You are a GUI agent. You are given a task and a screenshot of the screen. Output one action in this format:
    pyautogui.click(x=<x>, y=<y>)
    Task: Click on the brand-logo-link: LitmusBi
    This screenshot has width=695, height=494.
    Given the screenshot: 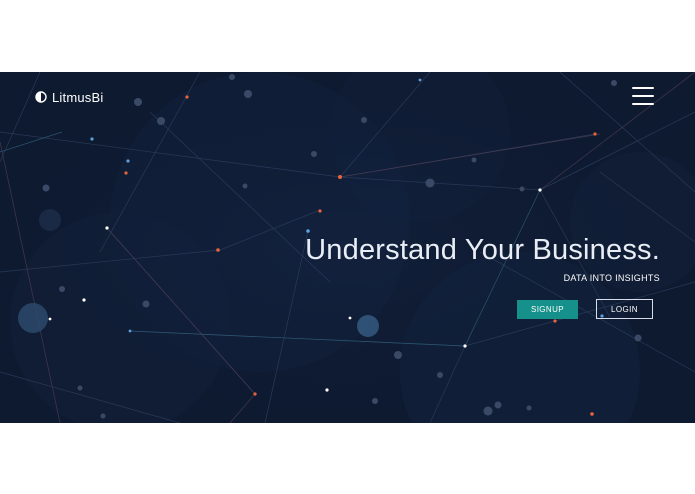 What is the action you would take?
    pyautogui.click(x=69, y=97)
    